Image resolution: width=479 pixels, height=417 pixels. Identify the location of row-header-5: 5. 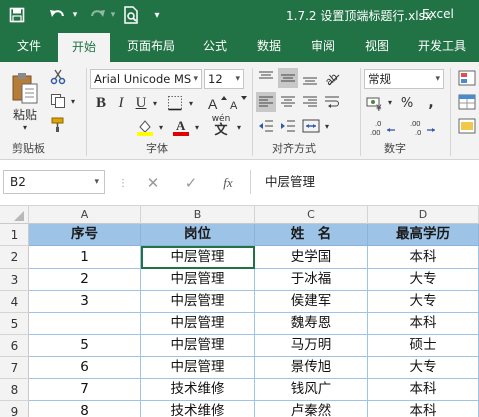
(14, 324).